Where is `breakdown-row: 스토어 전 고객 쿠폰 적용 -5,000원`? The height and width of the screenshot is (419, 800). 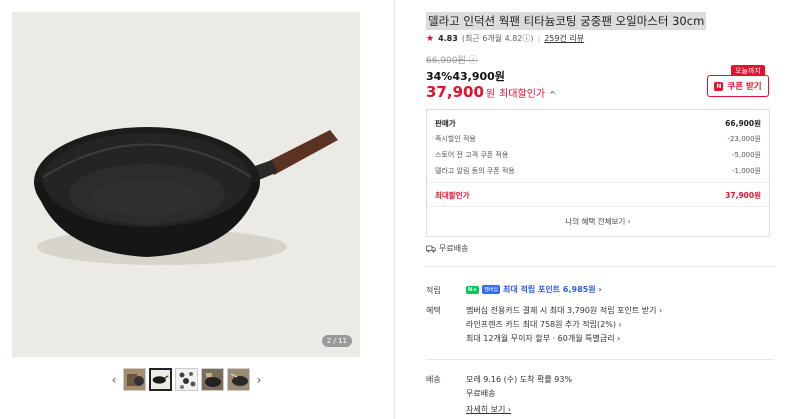 breakdown-row: 스토어 전 고객 쿠폰 적용 -5,000원 is located at coordinates (598, 155).